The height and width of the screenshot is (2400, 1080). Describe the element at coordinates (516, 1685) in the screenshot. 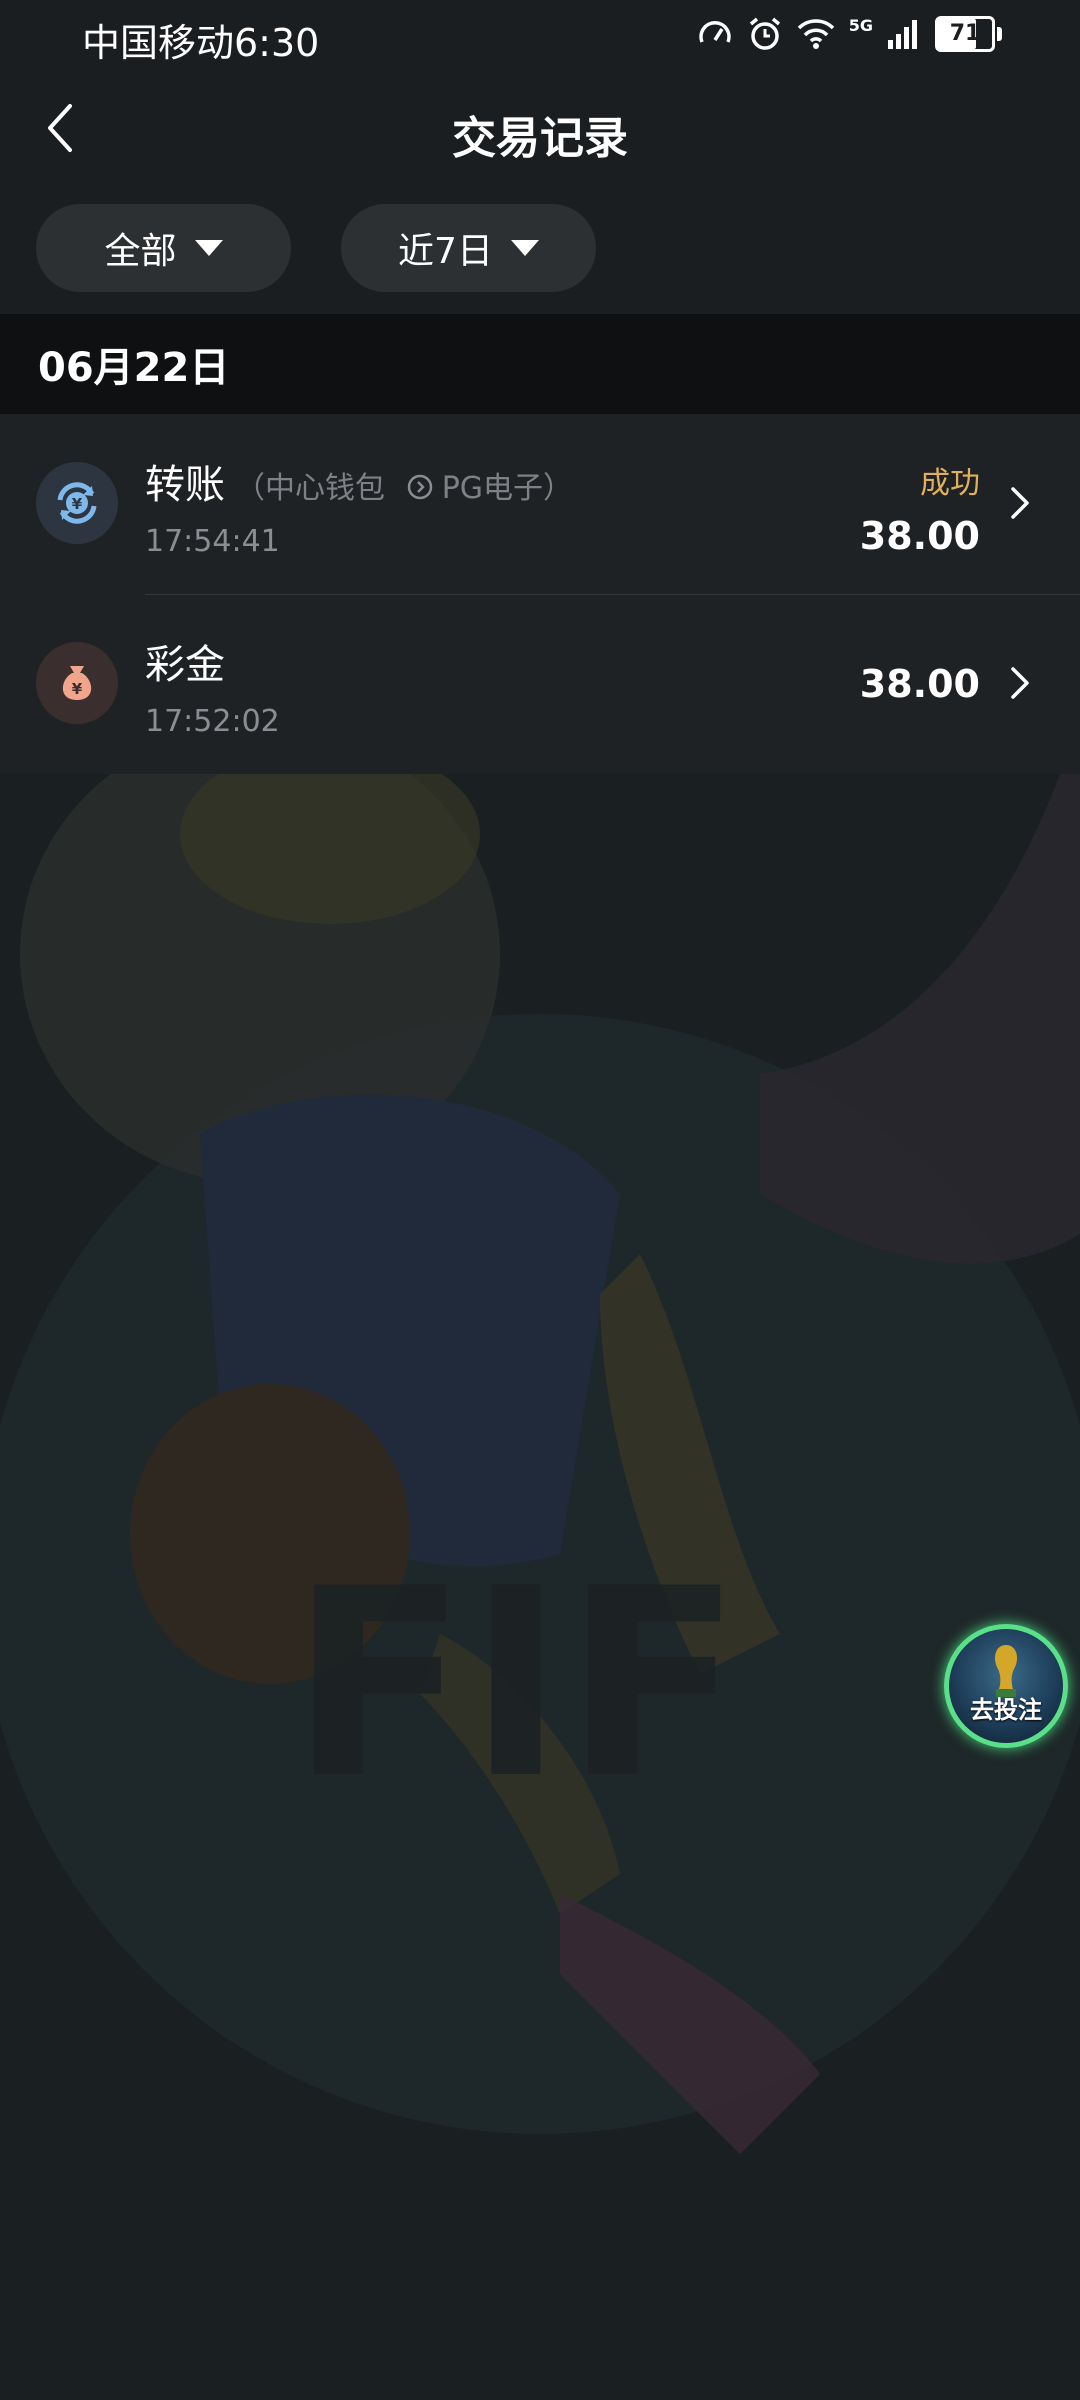

I see `svg-text: FIF` at that location.